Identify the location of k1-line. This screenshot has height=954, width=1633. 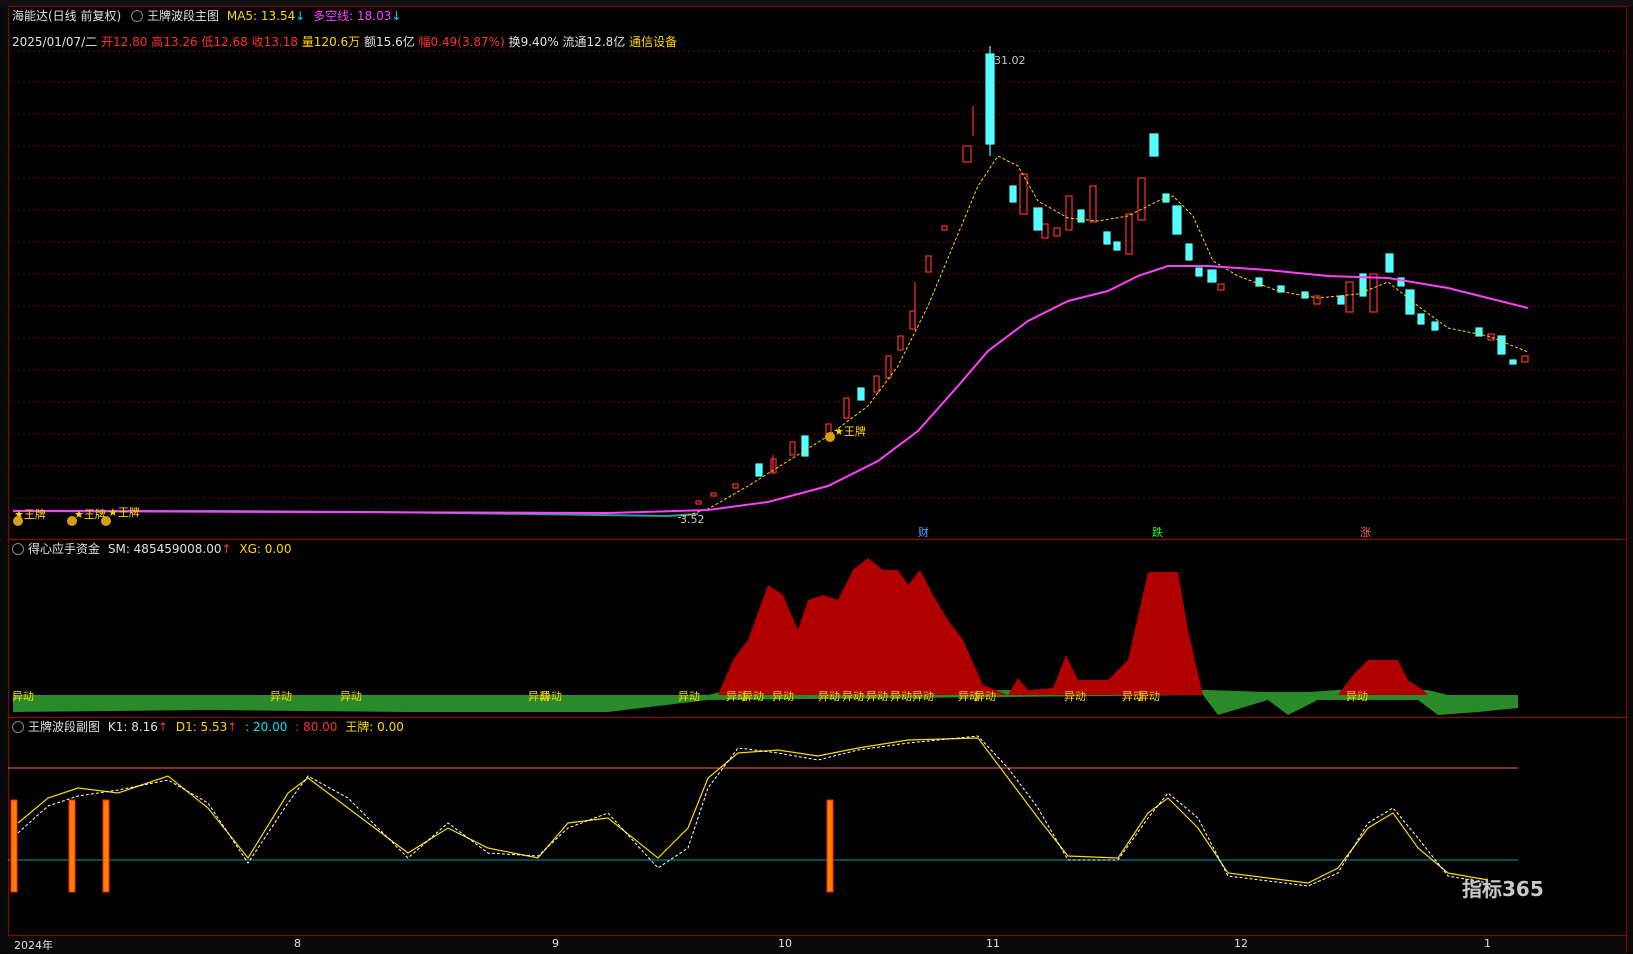
(753, 810).